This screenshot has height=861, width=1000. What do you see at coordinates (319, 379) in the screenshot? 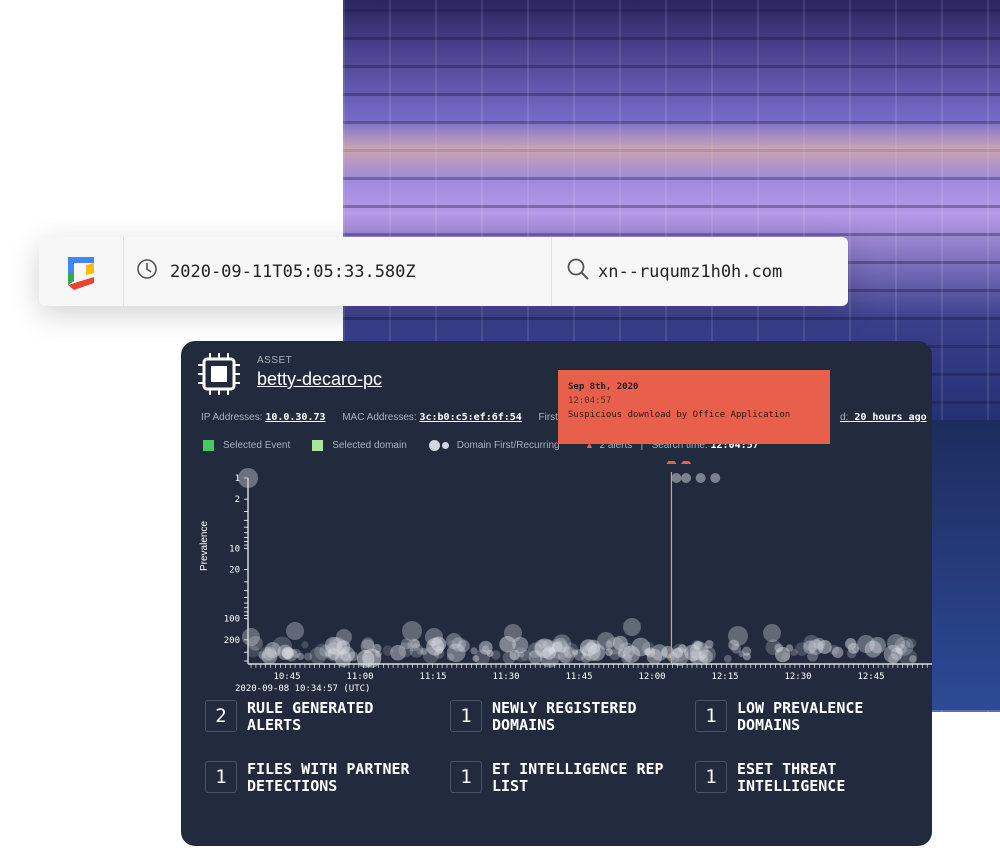
I see `asset-name-link: betty-decaro-pc` at bounding box center [319, 379].